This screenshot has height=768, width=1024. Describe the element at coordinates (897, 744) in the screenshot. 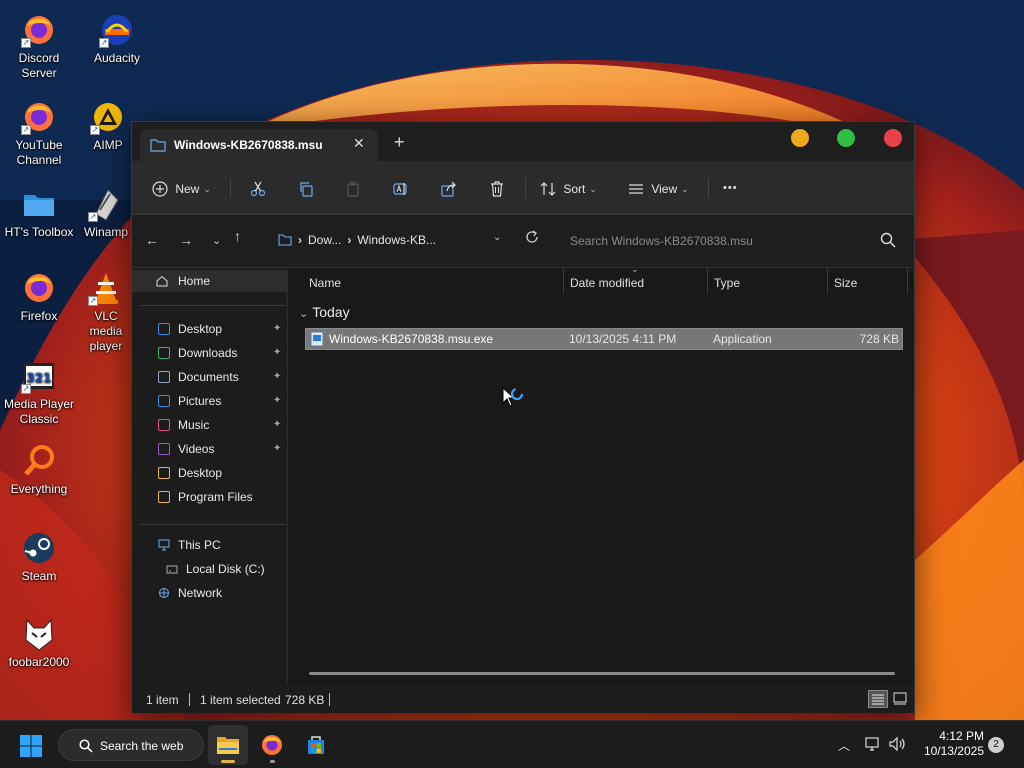

I see `volume-icon` at that location.